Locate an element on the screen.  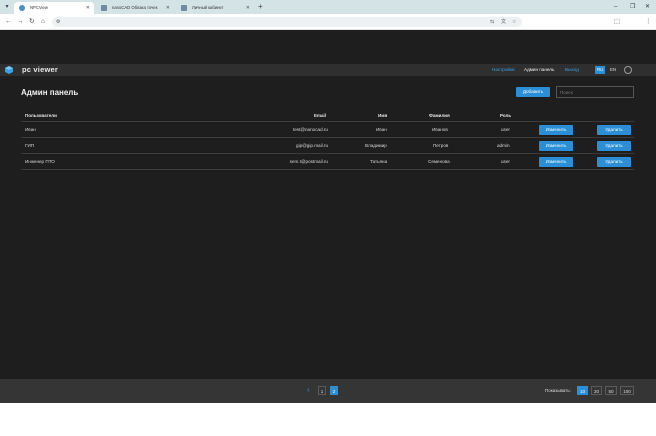
header-divider is located at coordinates (327, 121).